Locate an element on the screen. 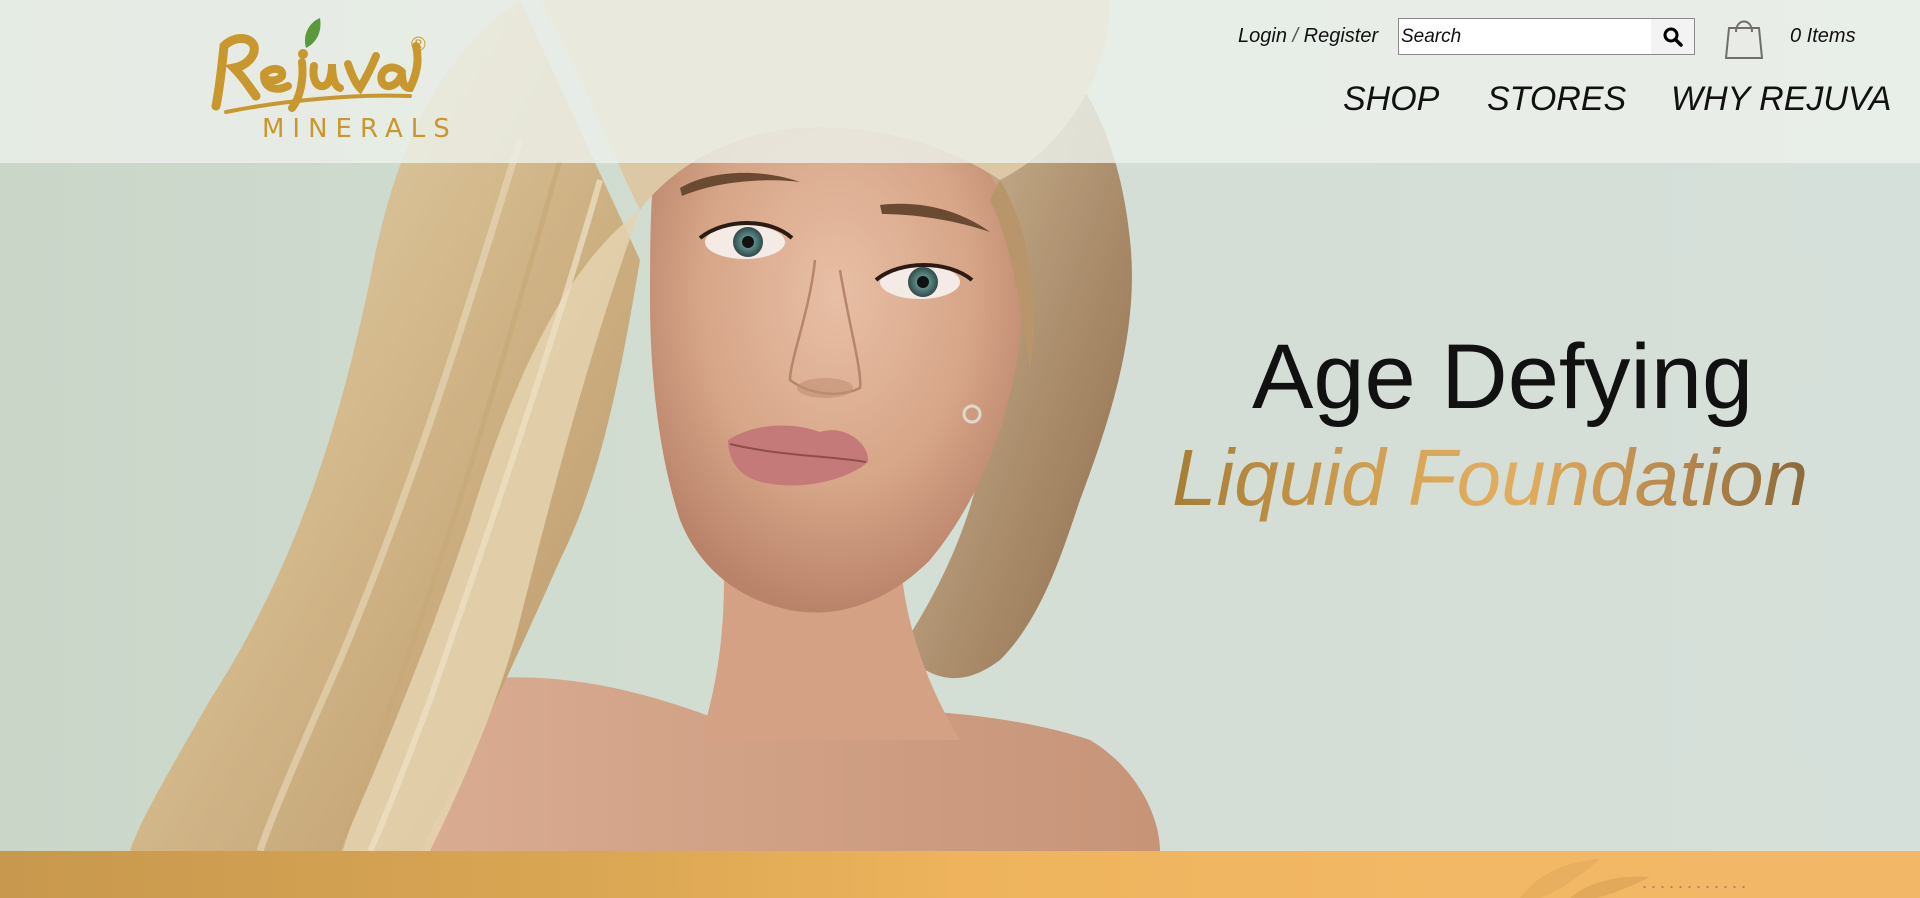 This screenshot has width=1920, height=898. search-button is located at coordinates (1672, 36).